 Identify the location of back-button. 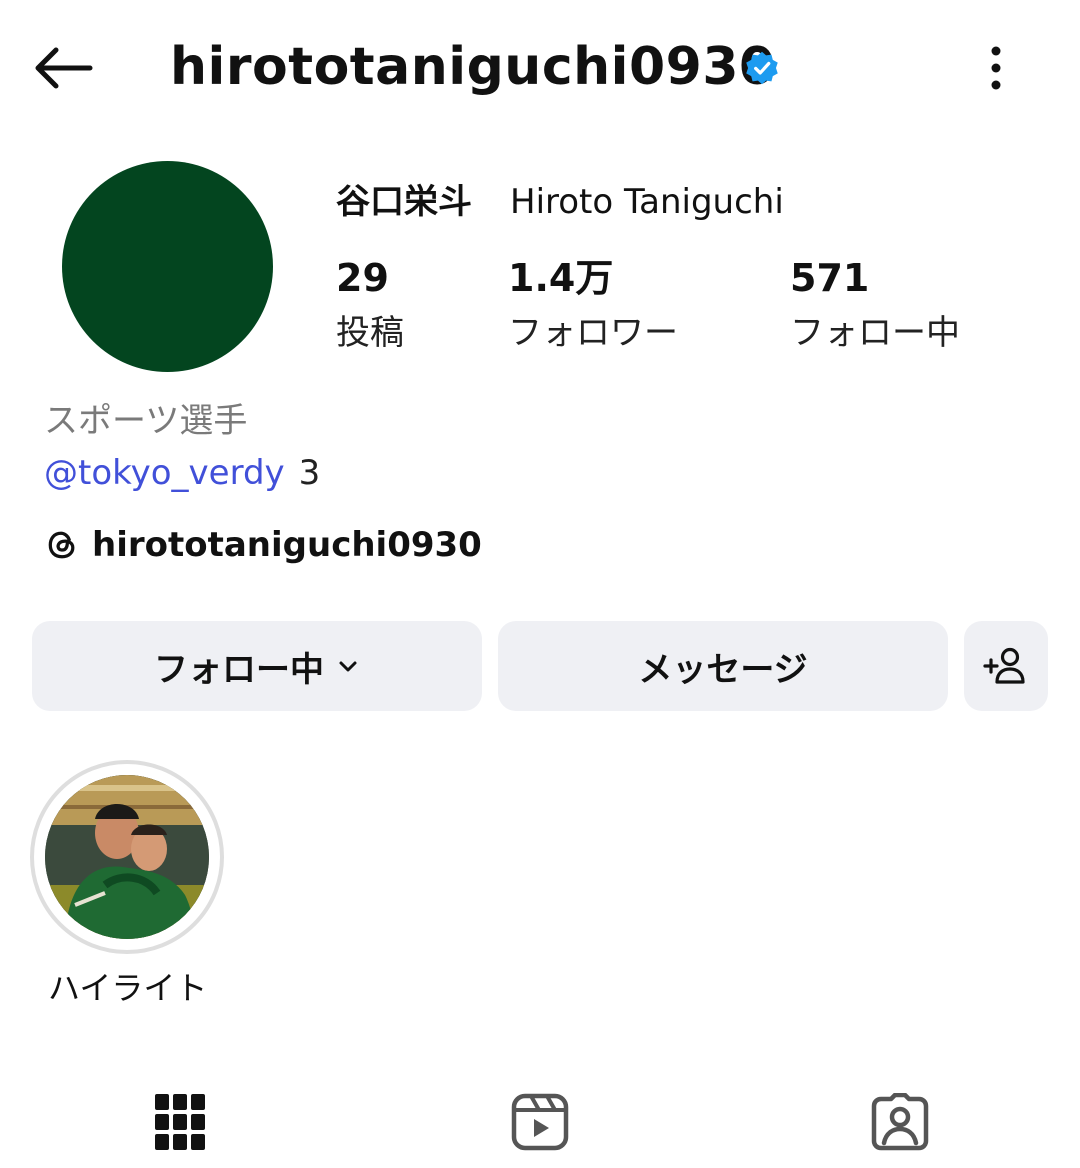
(63, 68).